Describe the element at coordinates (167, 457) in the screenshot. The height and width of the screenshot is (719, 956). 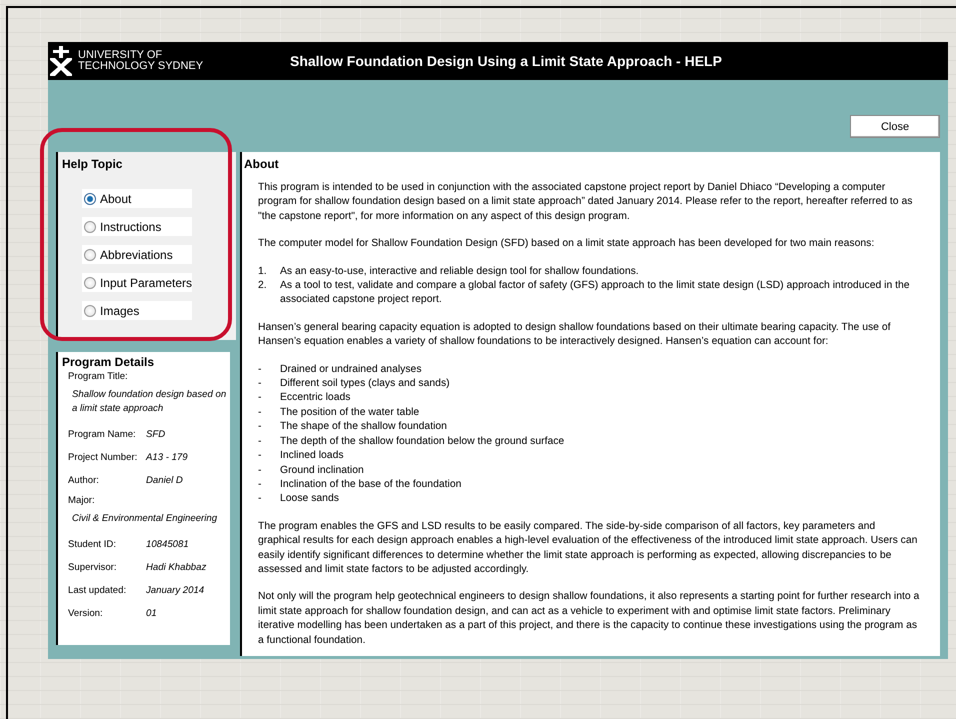
I see `field-value: A13 - 179` at that location.